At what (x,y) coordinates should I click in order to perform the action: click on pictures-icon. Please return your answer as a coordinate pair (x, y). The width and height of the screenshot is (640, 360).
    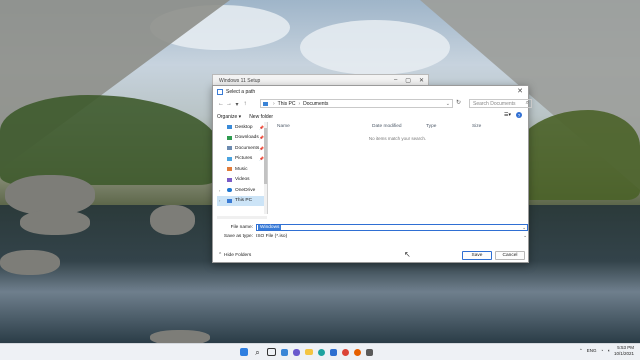
    Looking at the image, I should click on (229, 158).